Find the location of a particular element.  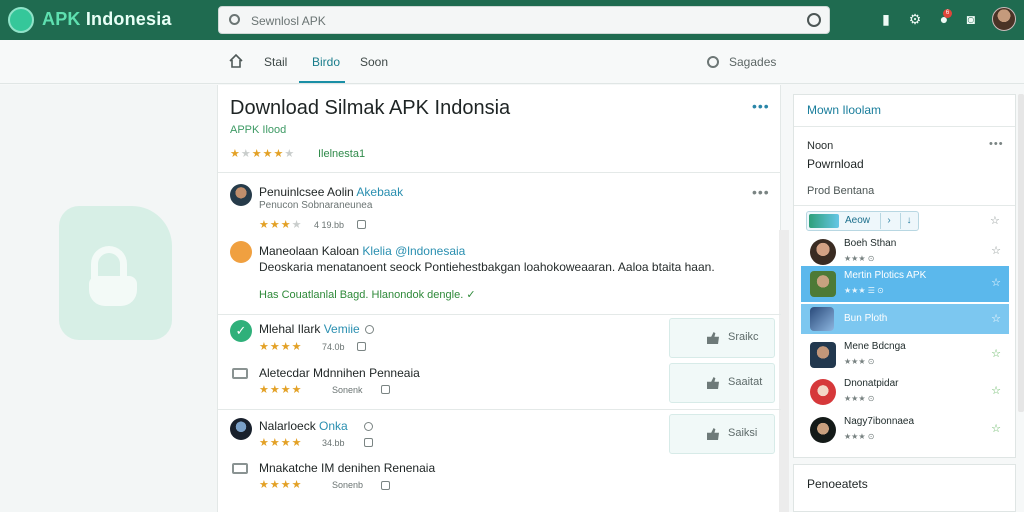

sidebar-title: Mown Iloolam is located at coordinates (844, 110).